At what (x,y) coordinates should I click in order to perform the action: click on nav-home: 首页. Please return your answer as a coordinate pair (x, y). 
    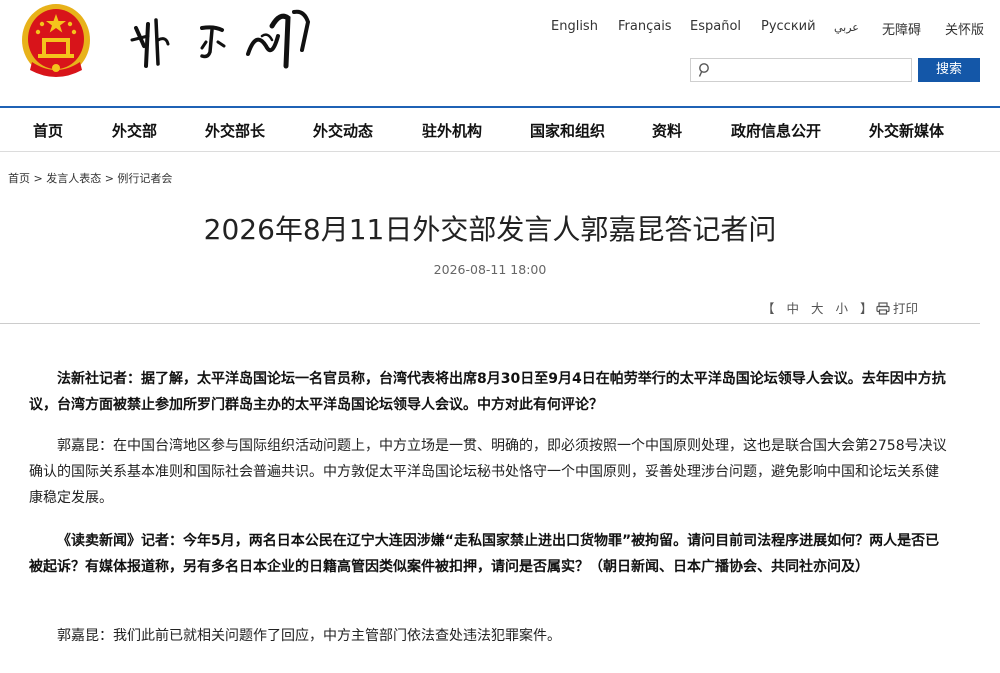
    Looking at the image, I should click on (48, 130).